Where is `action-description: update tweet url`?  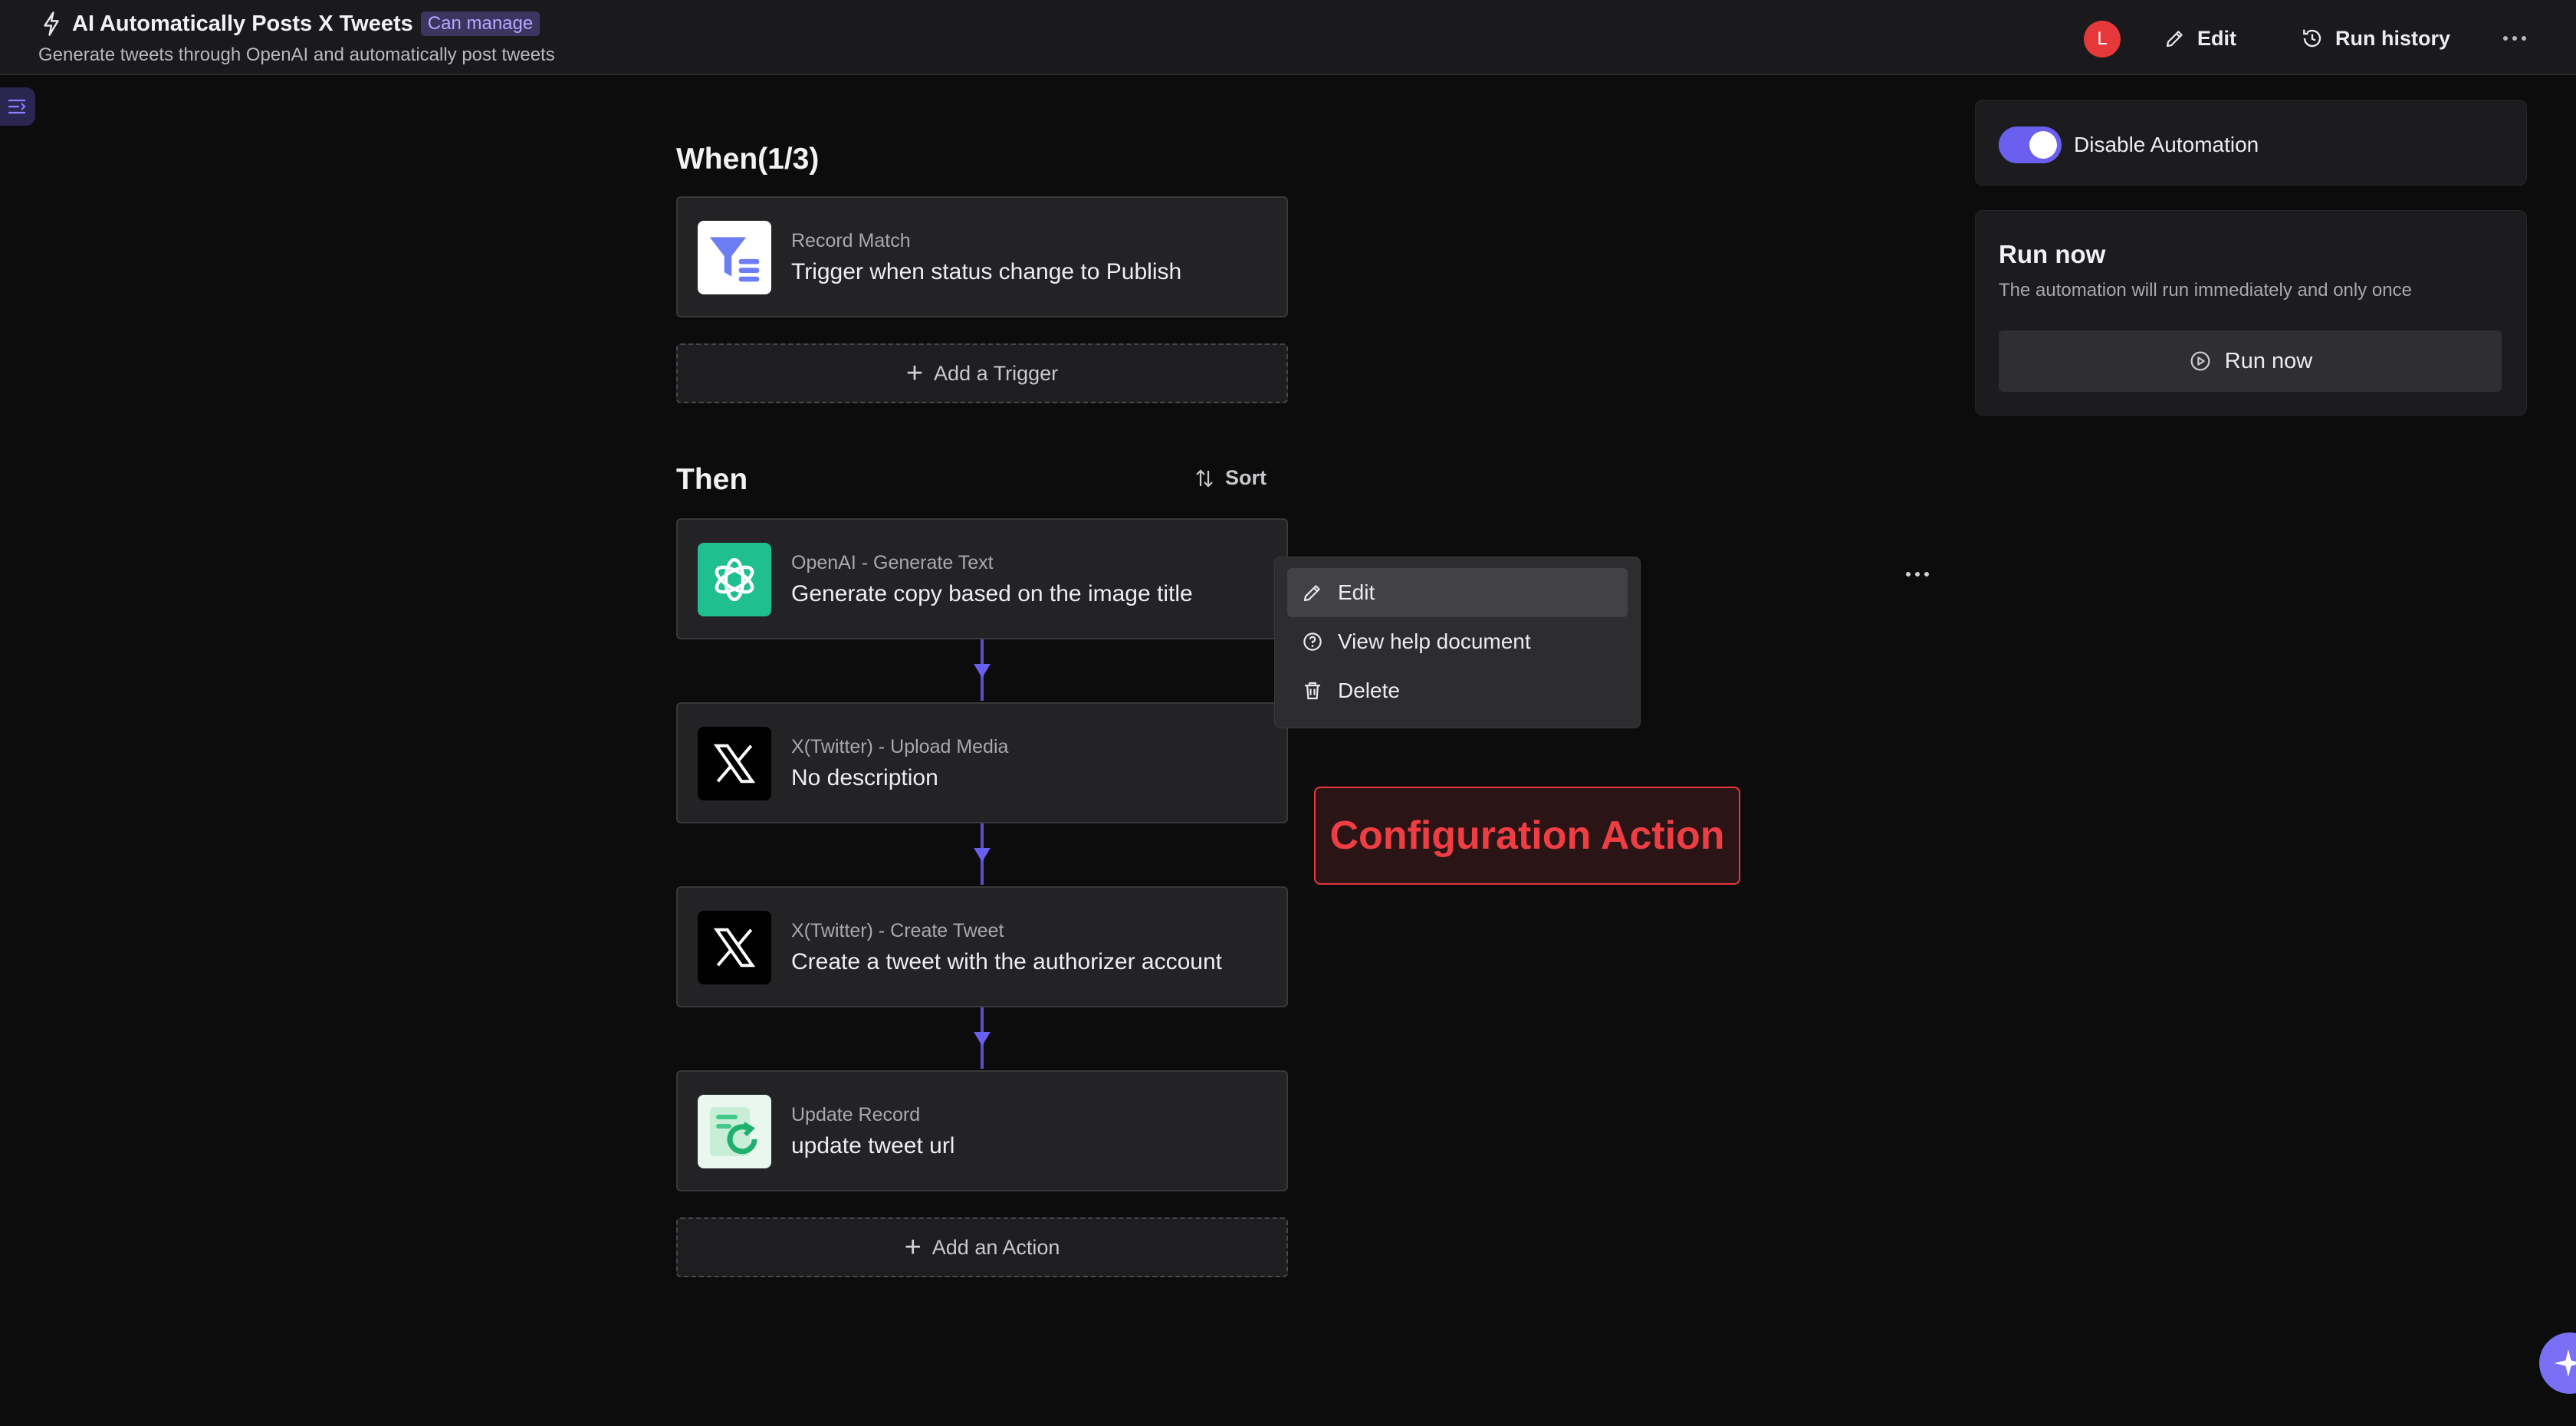 action-description: update tweet url is located at coordinates (873, 1146).